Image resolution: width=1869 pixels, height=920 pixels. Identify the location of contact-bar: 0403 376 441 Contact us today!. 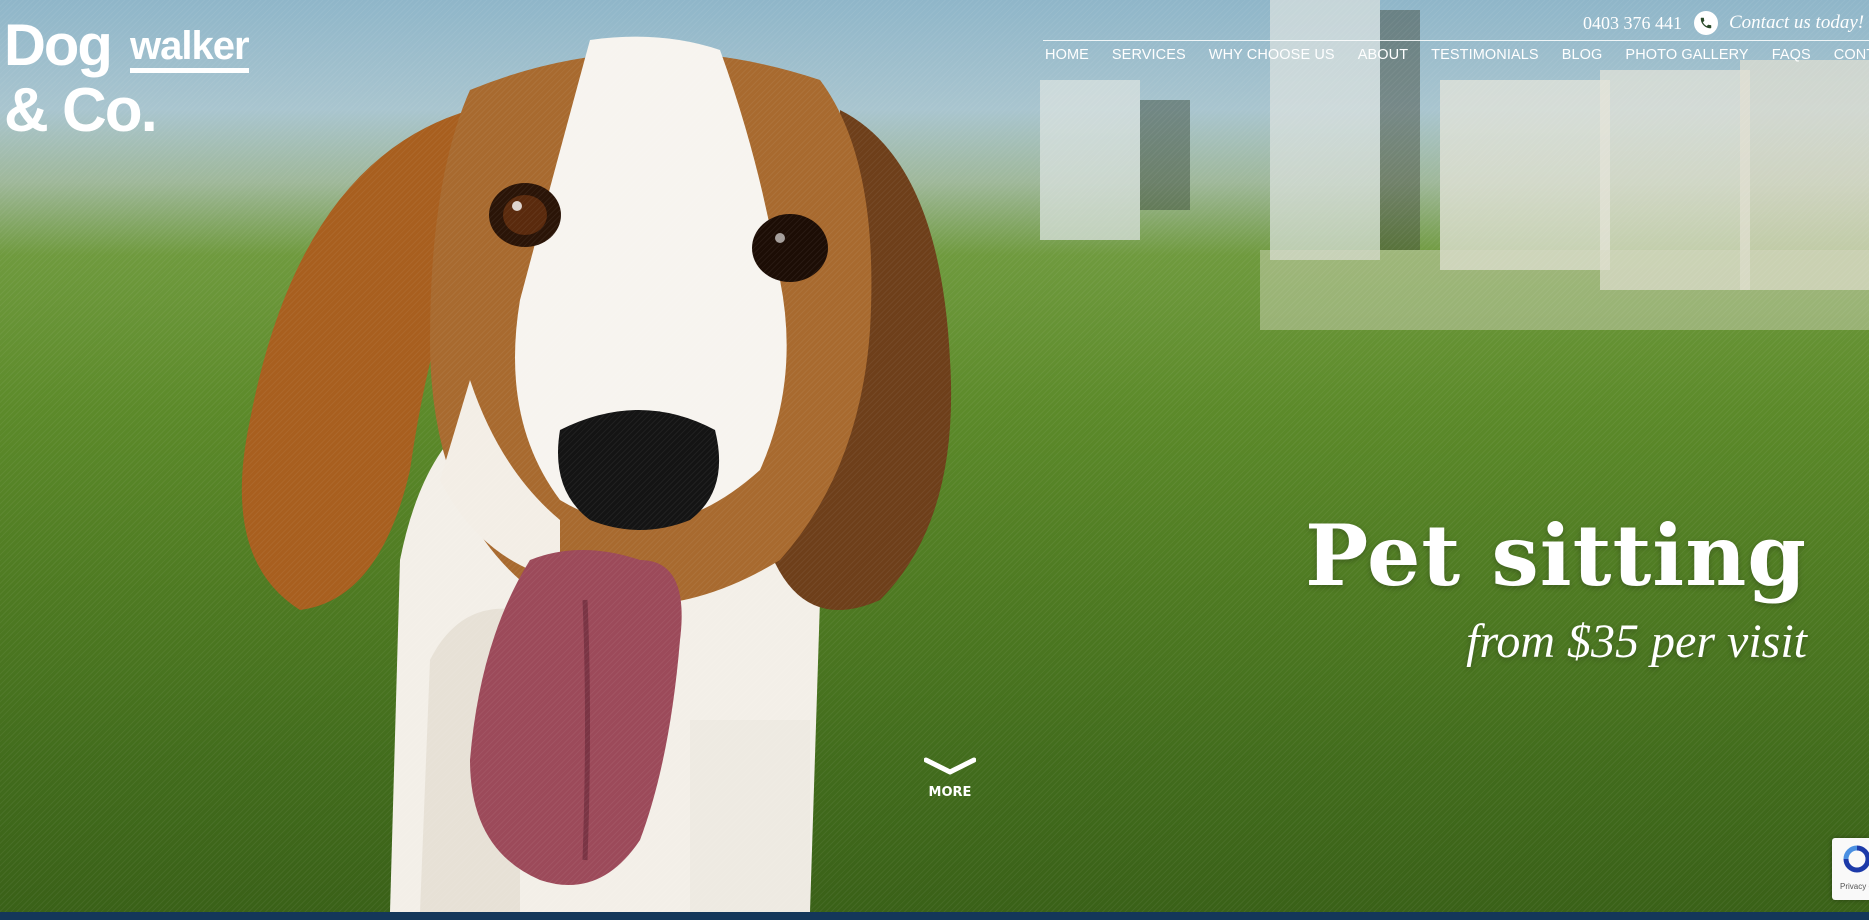
(1726, 23).